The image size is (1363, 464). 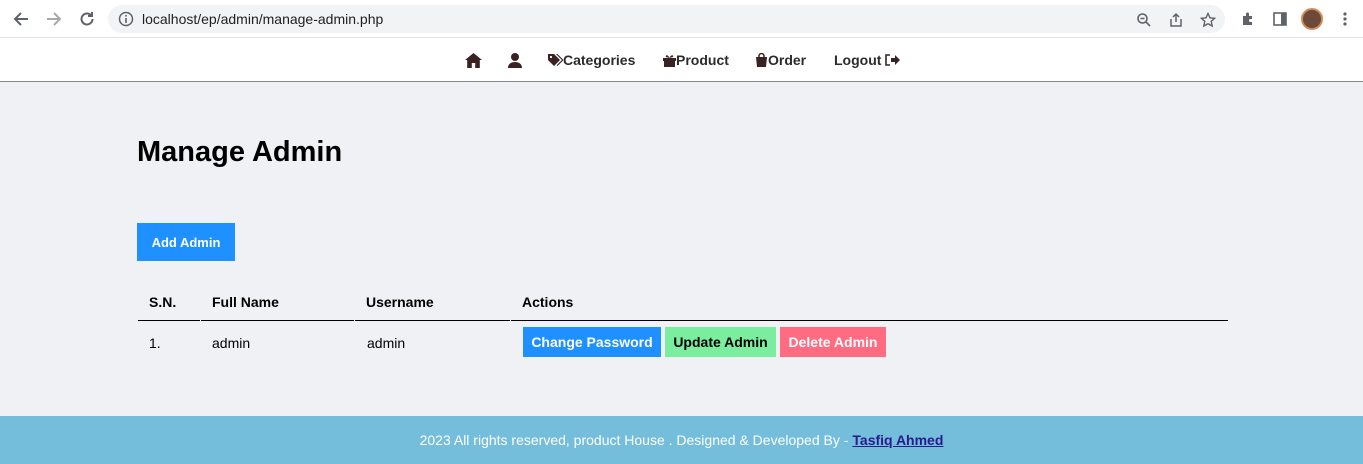 What do you see at coordinates (400, 302) in the screenshot?
I see `header-username: Username` at bounding box center [400, 302].